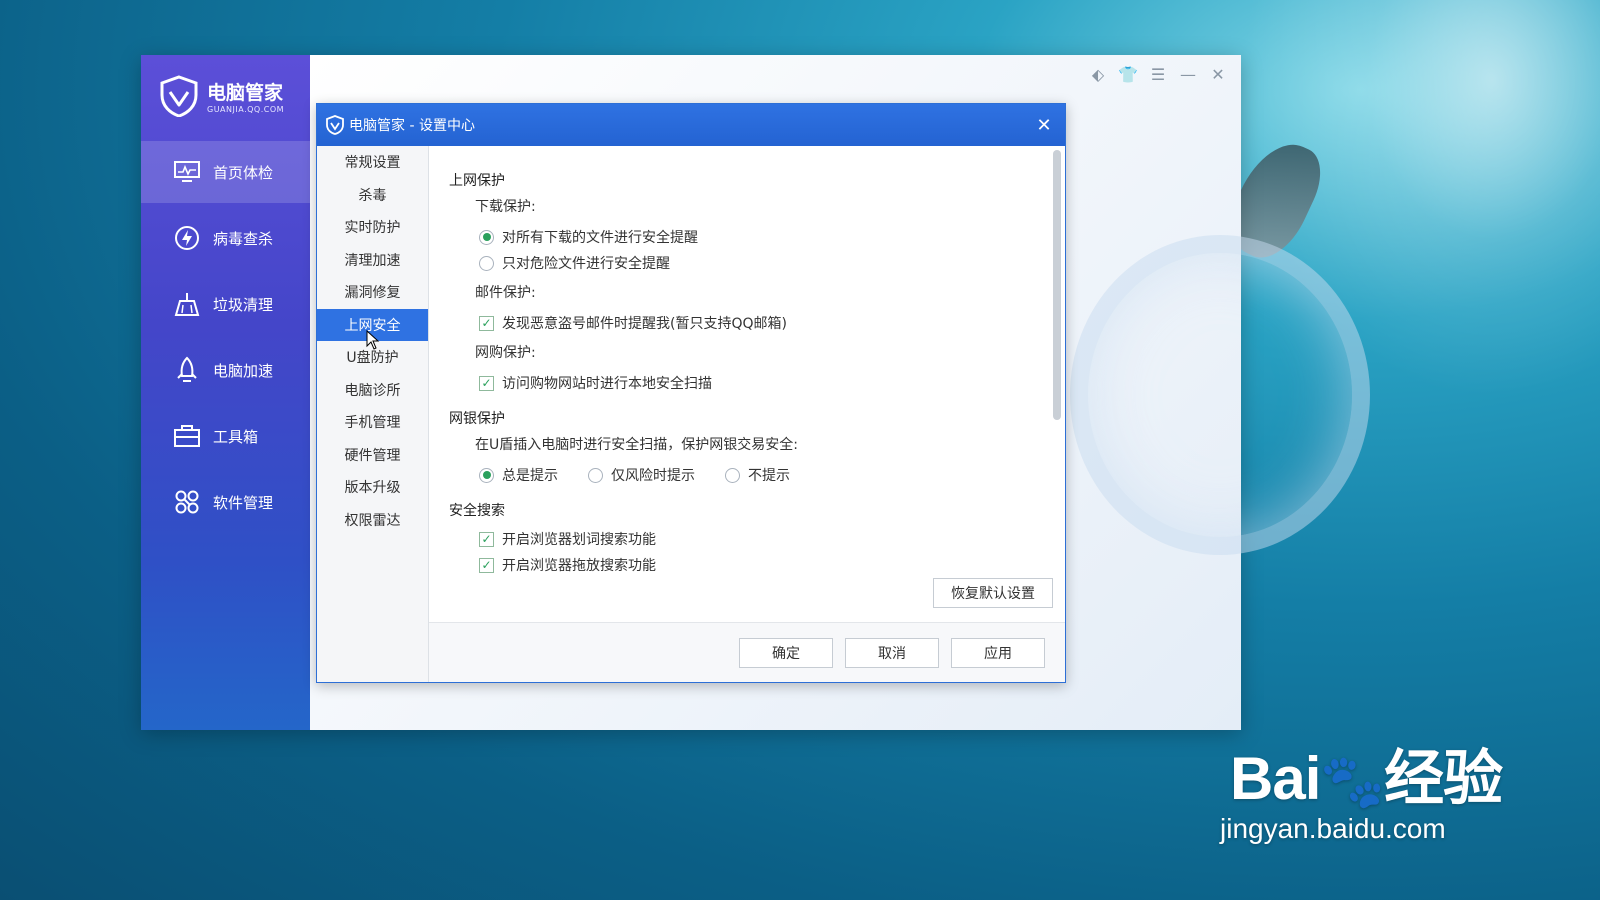 The height and width of the screenshot is (900, 1600). I want to click on pin-icon: ⬖, so click(1098, 74).